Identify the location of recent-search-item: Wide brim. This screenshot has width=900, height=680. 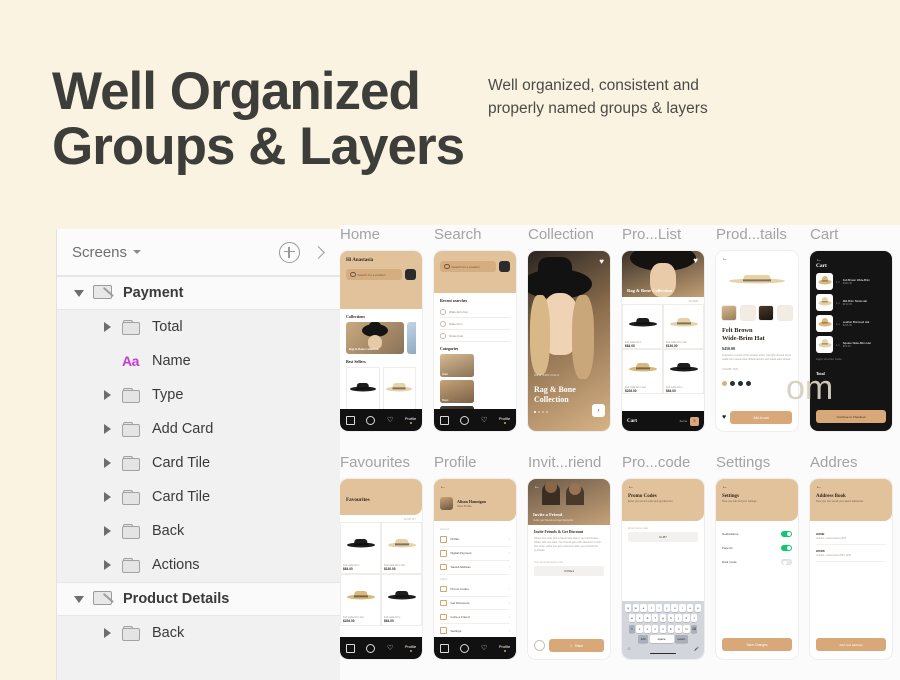
(475, 324).